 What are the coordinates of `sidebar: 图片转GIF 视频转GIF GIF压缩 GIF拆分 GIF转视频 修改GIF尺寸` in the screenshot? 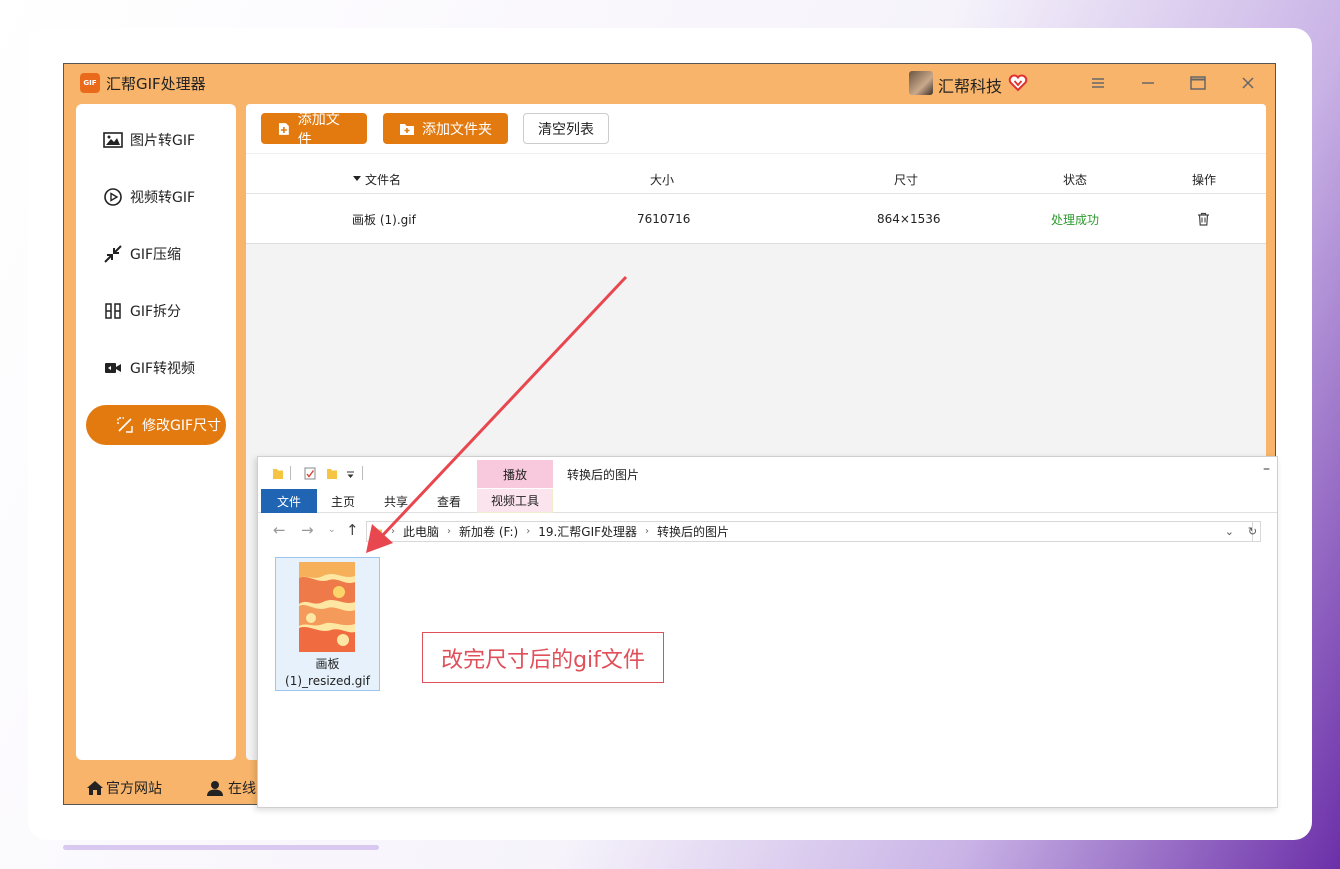 It's located at (156, 432).